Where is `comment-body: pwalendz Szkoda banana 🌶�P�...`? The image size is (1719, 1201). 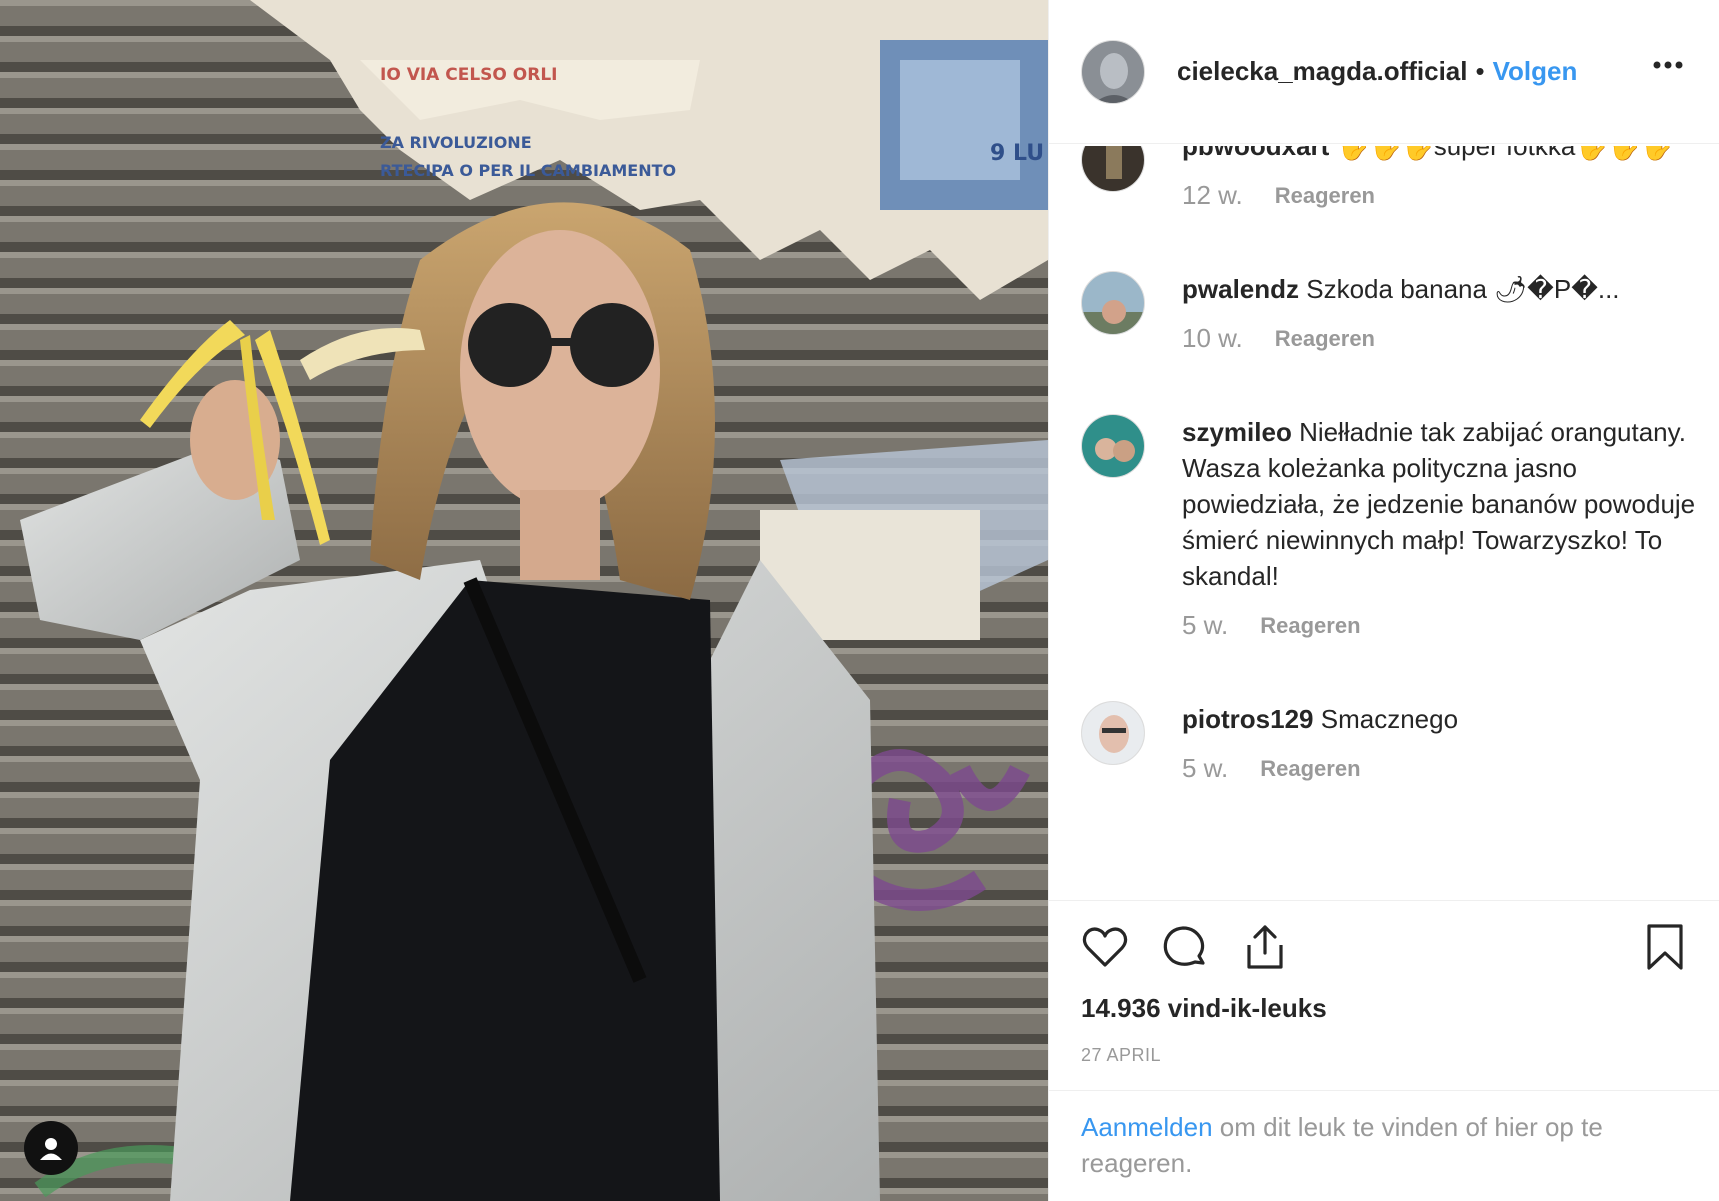 comment-body: pwalendz Szkoda banana 🌶�P�... is located at coordinates (1440, 289).